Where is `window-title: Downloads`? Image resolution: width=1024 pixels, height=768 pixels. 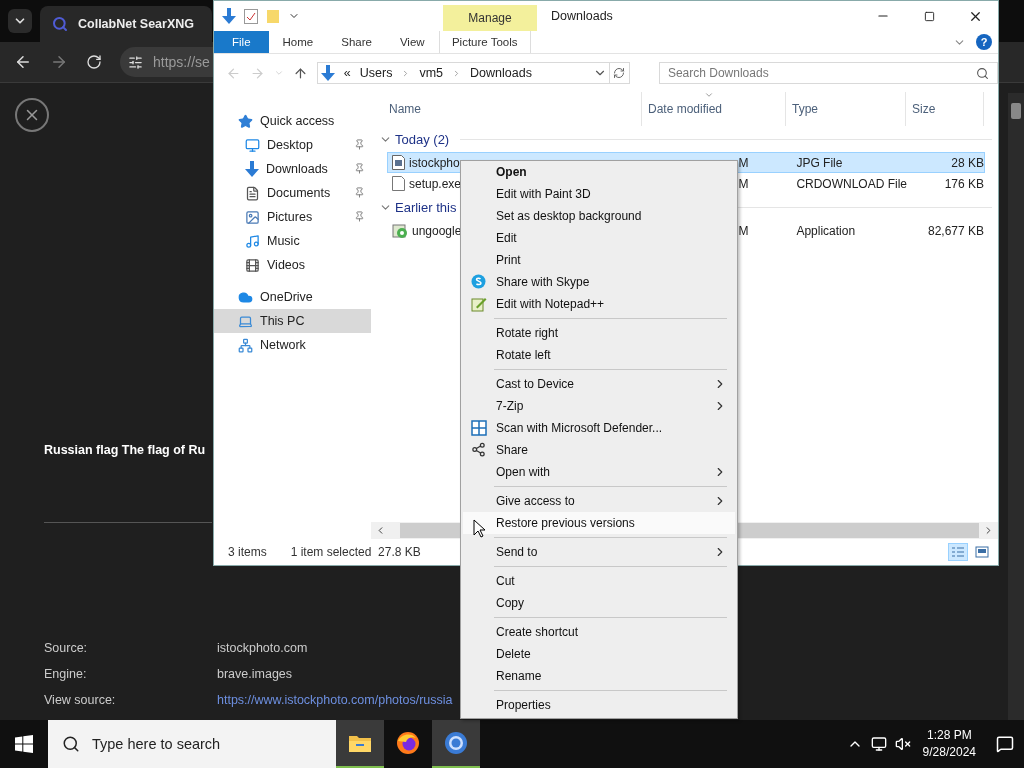
window-title: Downloads is located at coordinates (582, 16).